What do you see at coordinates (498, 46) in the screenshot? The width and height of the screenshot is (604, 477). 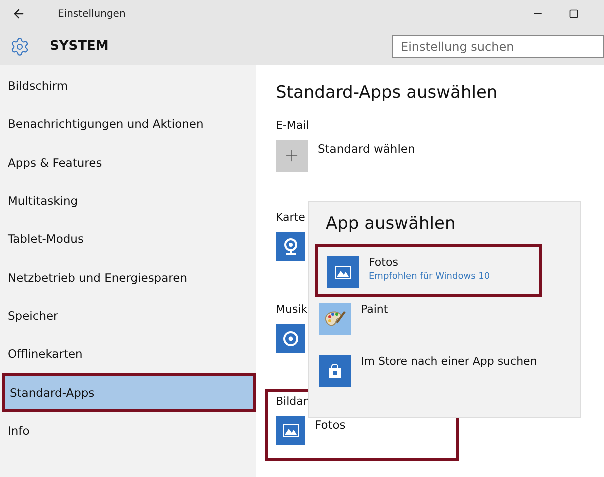 I see `search-field: Einstellung suchen` at bounding box center [498, 46].